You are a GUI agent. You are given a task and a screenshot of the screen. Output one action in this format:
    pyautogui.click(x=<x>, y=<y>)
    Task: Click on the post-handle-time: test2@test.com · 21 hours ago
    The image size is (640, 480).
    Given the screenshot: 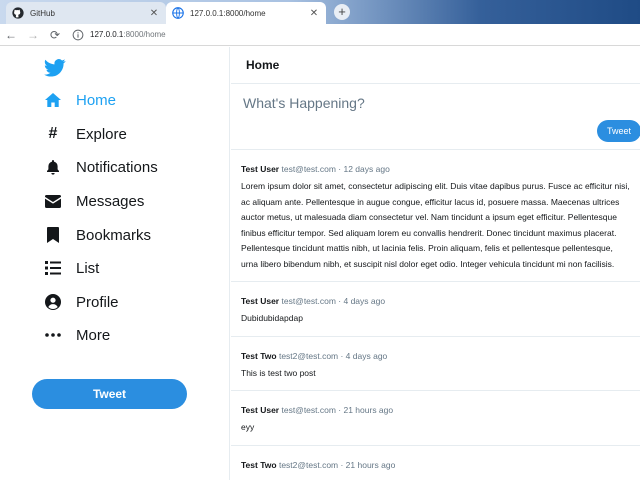 What is the action you would take?
    pyautogui.click(x=337, y=464)
    